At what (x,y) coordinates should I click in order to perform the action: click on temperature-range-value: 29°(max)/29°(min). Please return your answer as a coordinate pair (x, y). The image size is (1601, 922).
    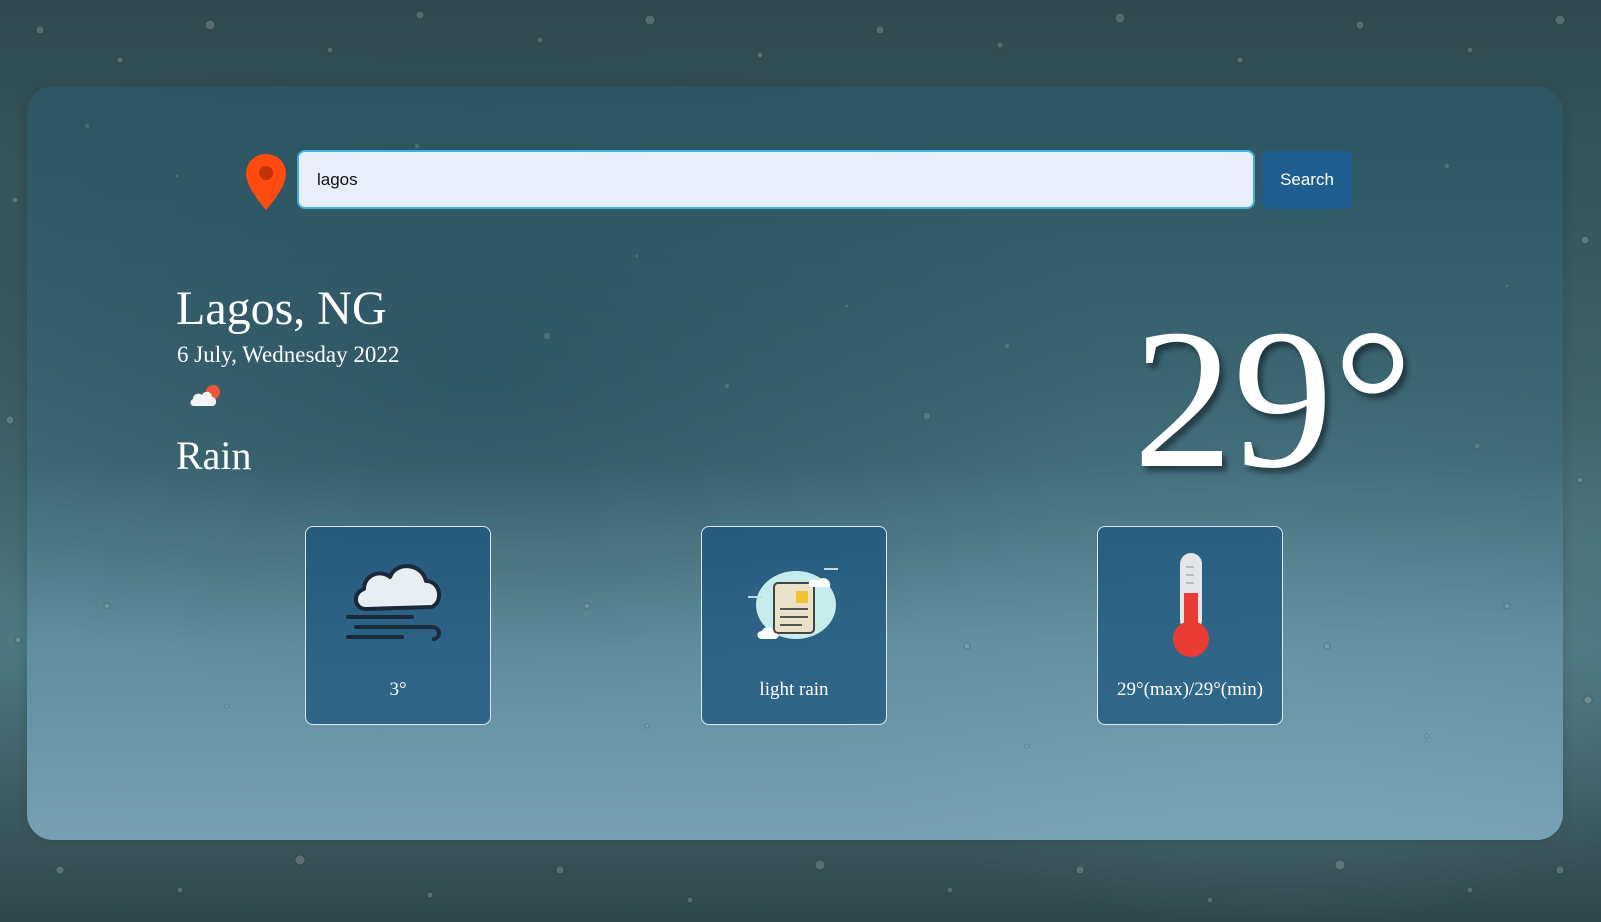
    Looking at the image, I should click on (1190, 689).